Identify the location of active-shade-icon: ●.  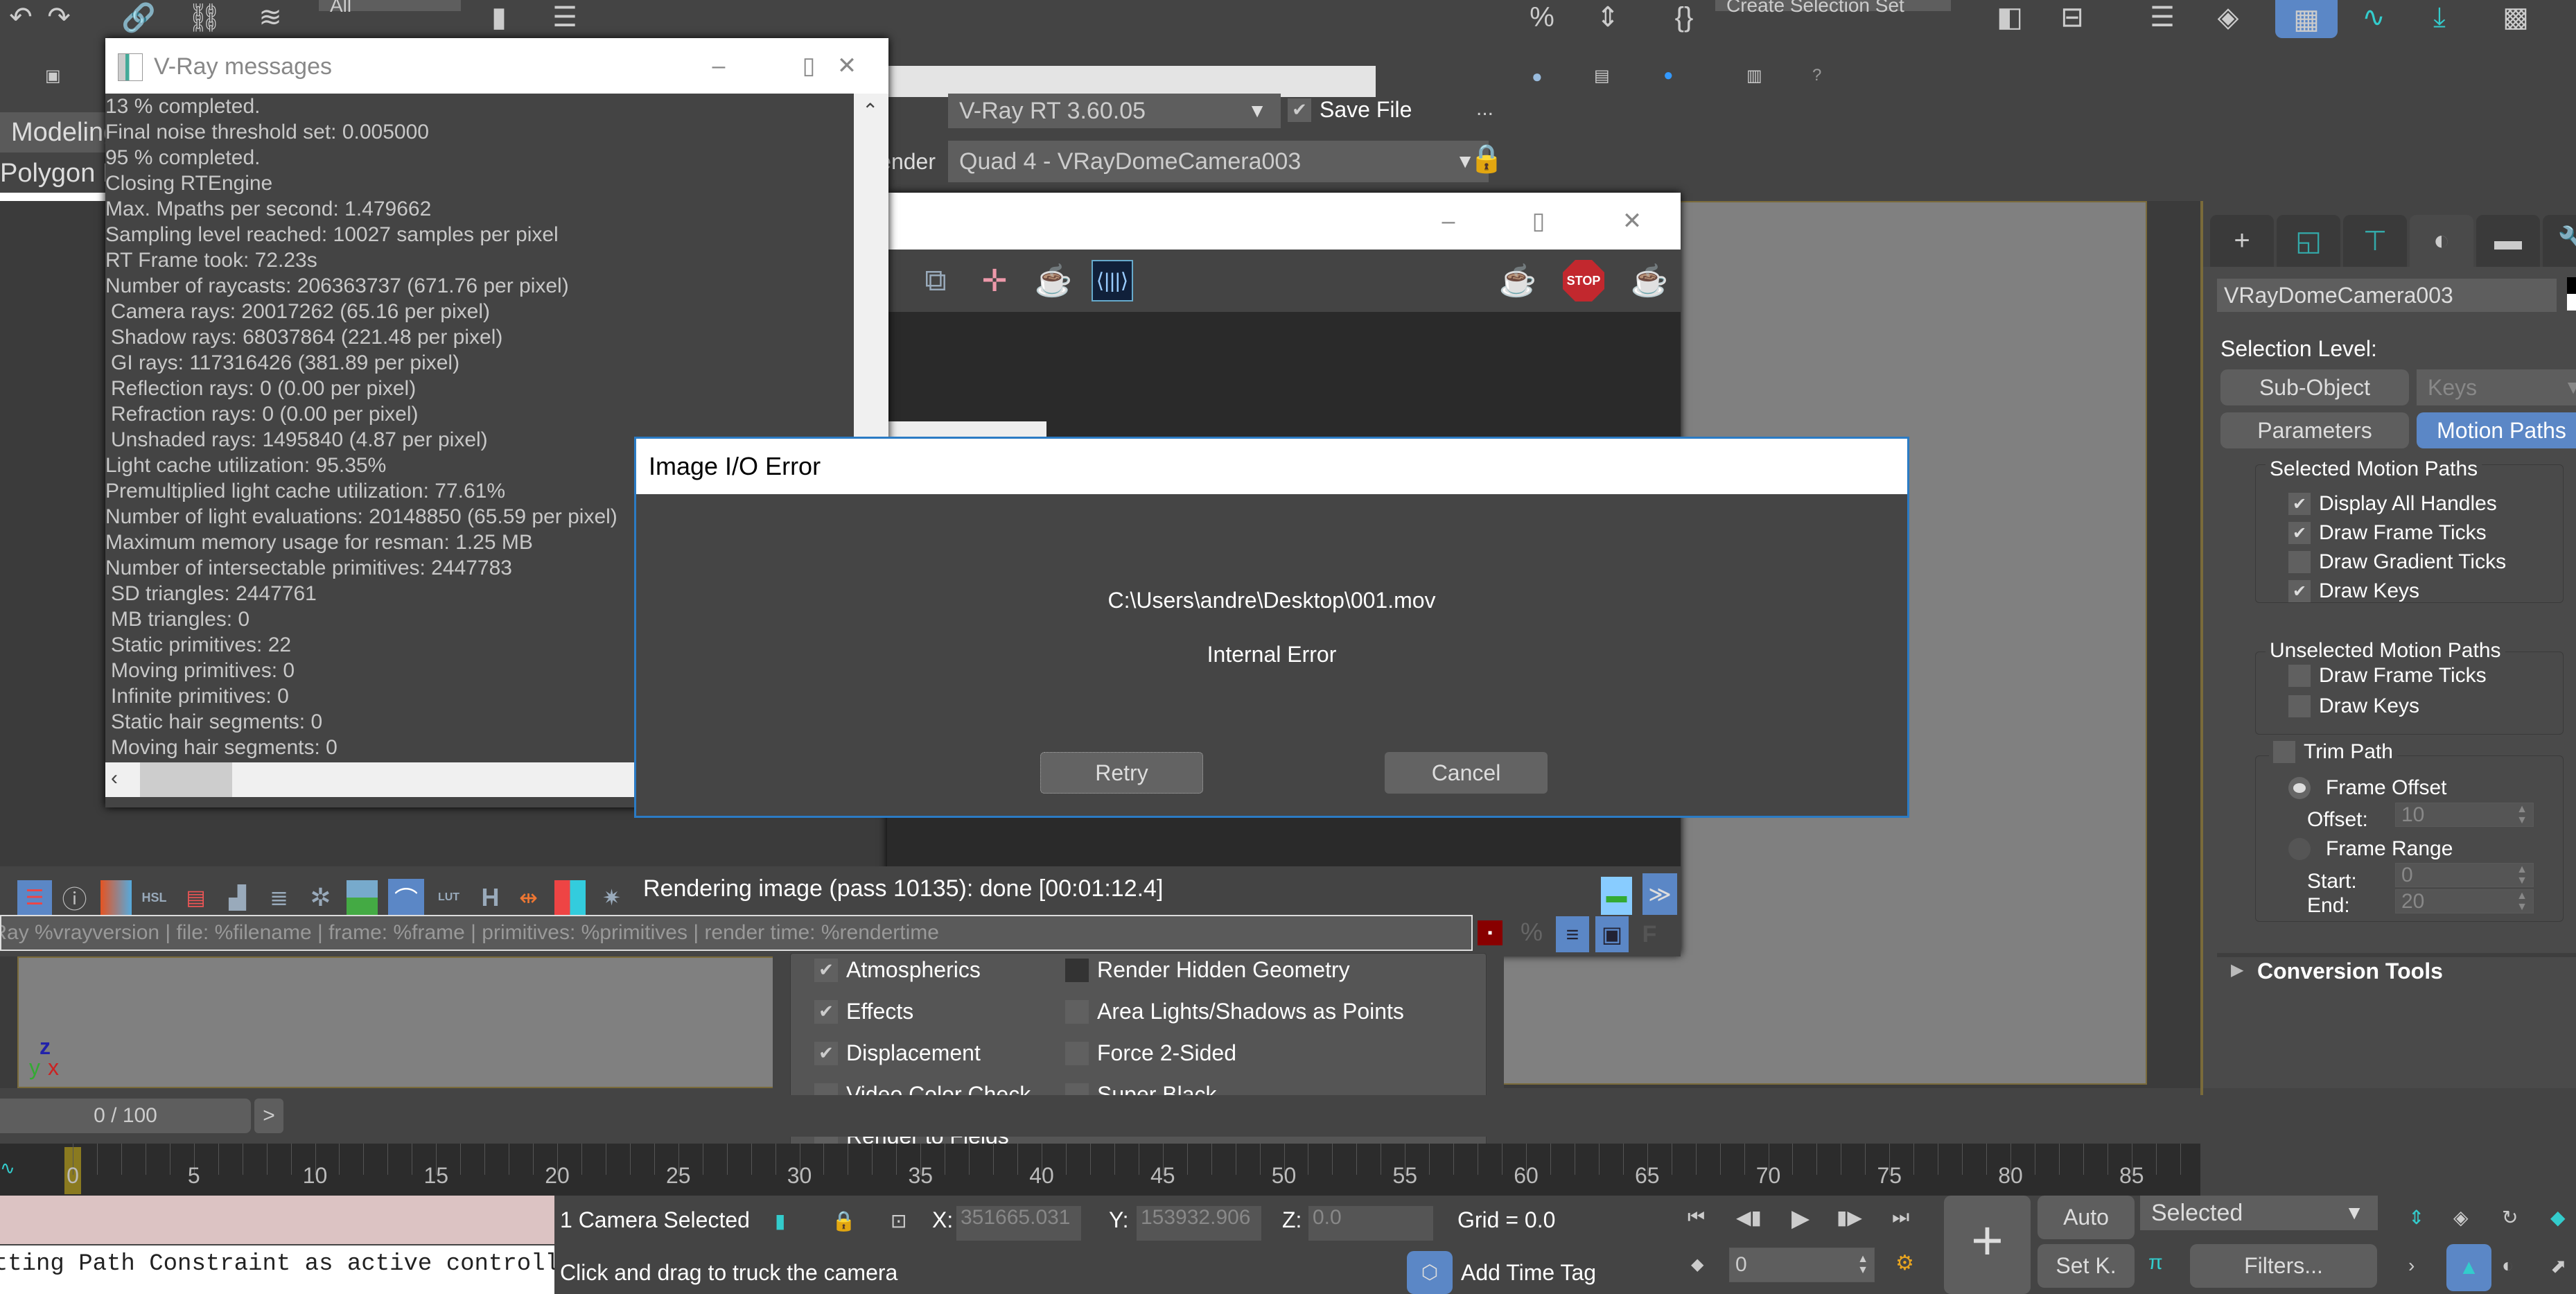
(1668, 75).